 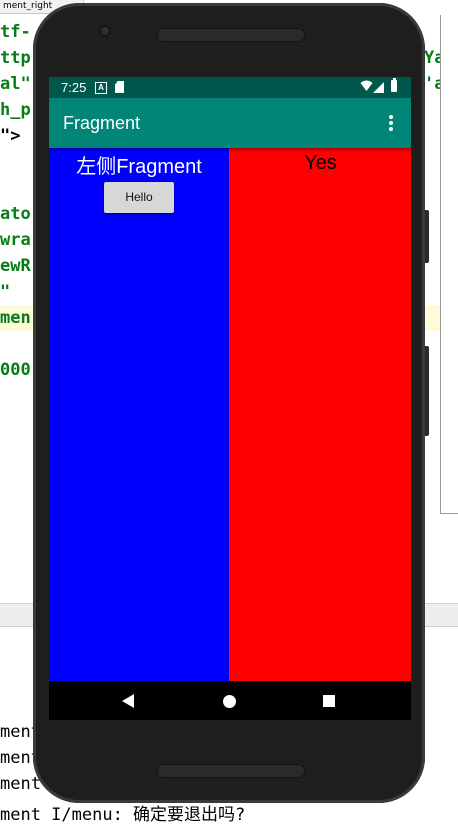 What do you see at coordinates (102, 123) in the screenshot?
I see `app-title: Fragment` at bounding box center [102, 123].